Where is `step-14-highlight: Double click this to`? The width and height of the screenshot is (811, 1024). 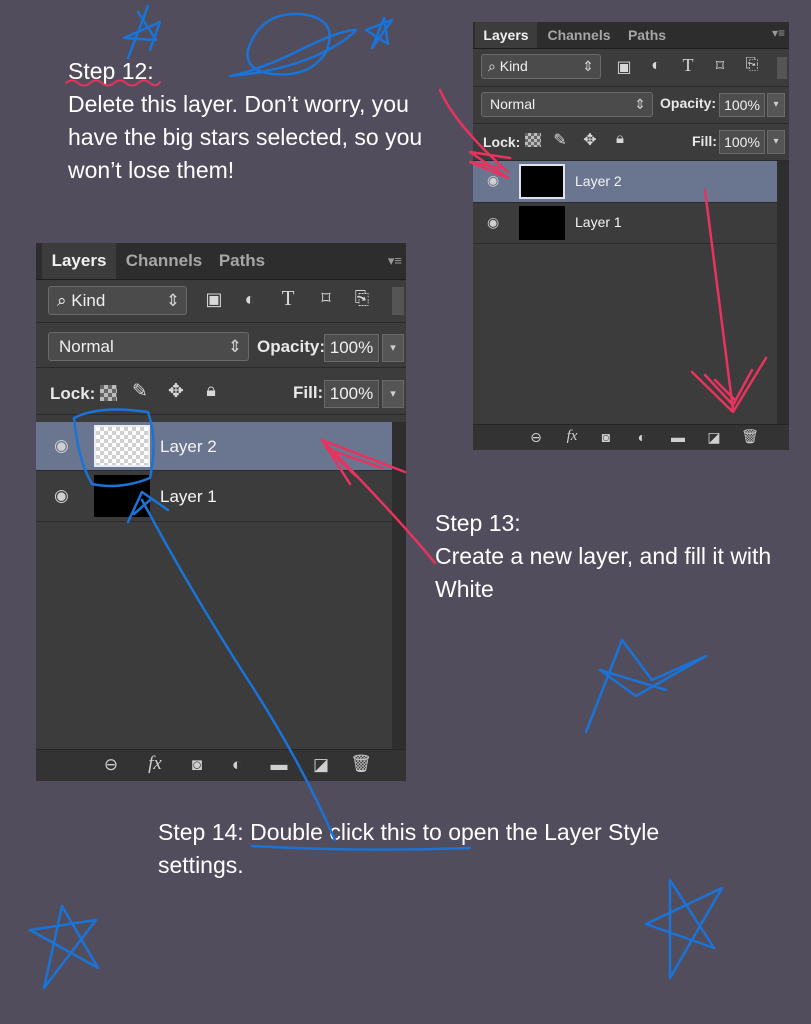 step-14-highlight: Double click this to is located at coordinates (346, 832).